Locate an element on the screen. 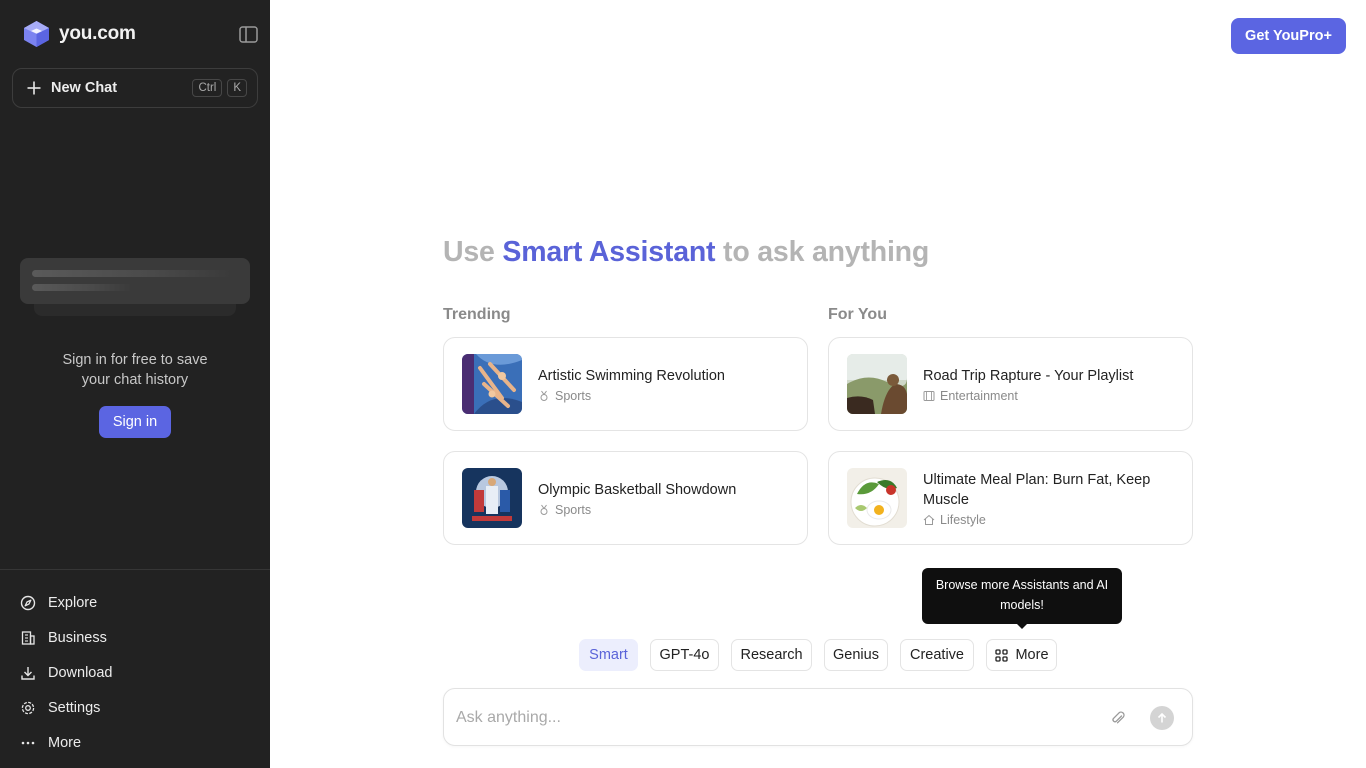 The image size is (1366, 768). sidebar-item-label: More is located at coordinates (65, 742).